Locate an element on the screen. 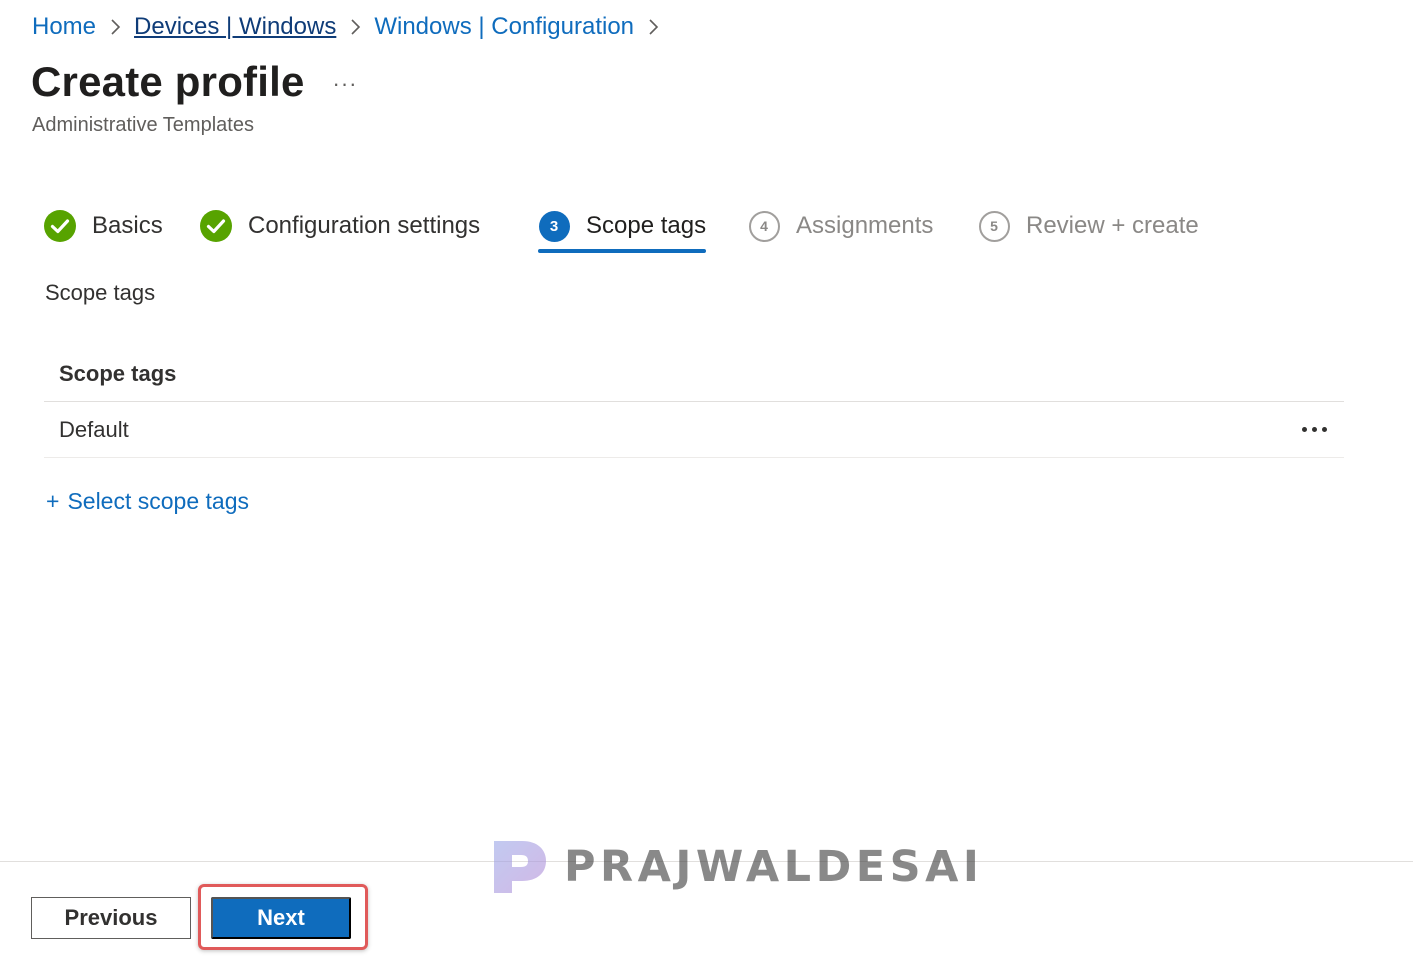 The height and width of the screenshot is (968, 1413). step-number-icon: 5 is located at coordinates (994, 226).